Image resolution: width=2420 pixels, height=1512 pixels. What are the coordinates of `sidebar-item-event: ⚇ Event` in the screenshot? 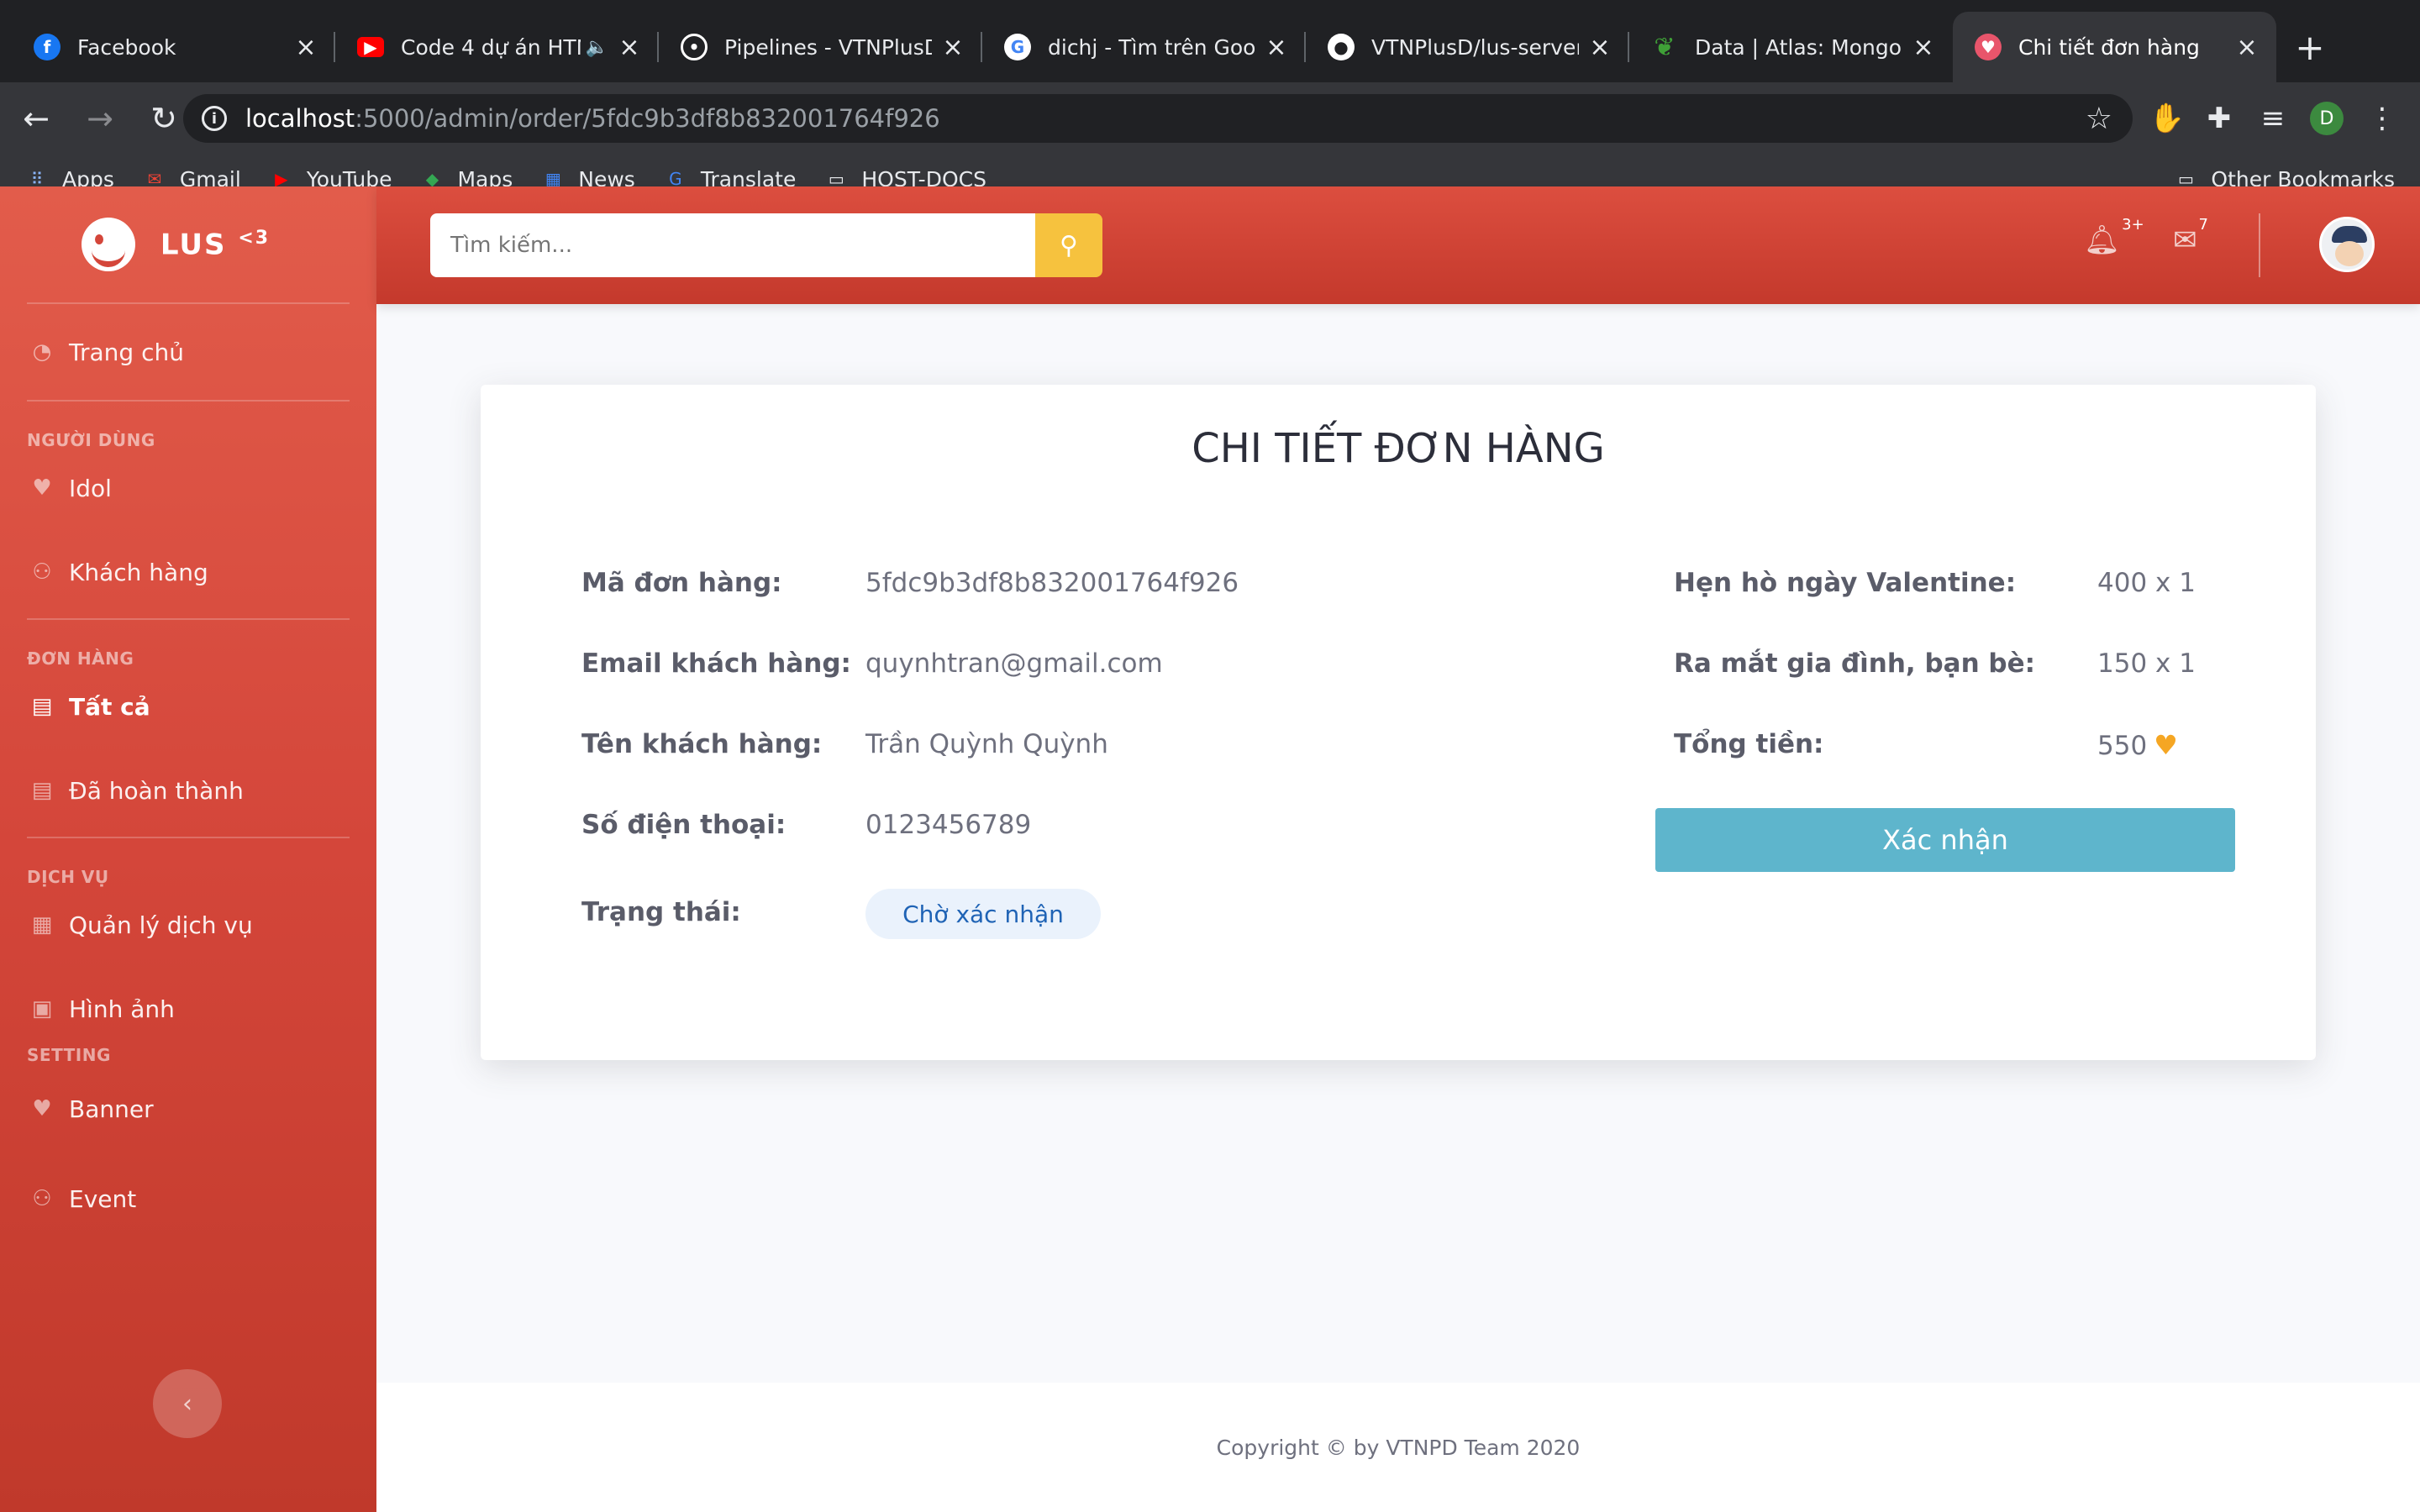 It's located at (188, 1198).